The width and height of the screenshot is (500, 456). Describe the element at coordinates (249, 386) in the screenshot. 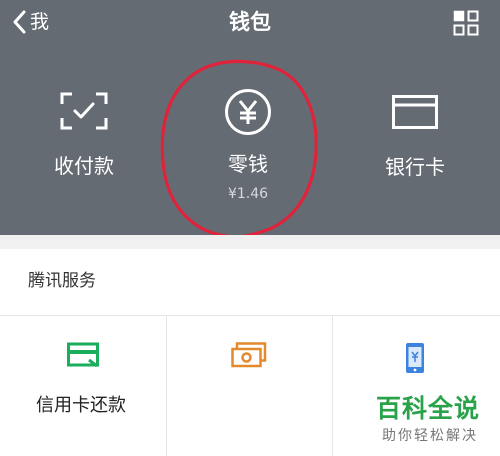

I see `service-item` at that location.